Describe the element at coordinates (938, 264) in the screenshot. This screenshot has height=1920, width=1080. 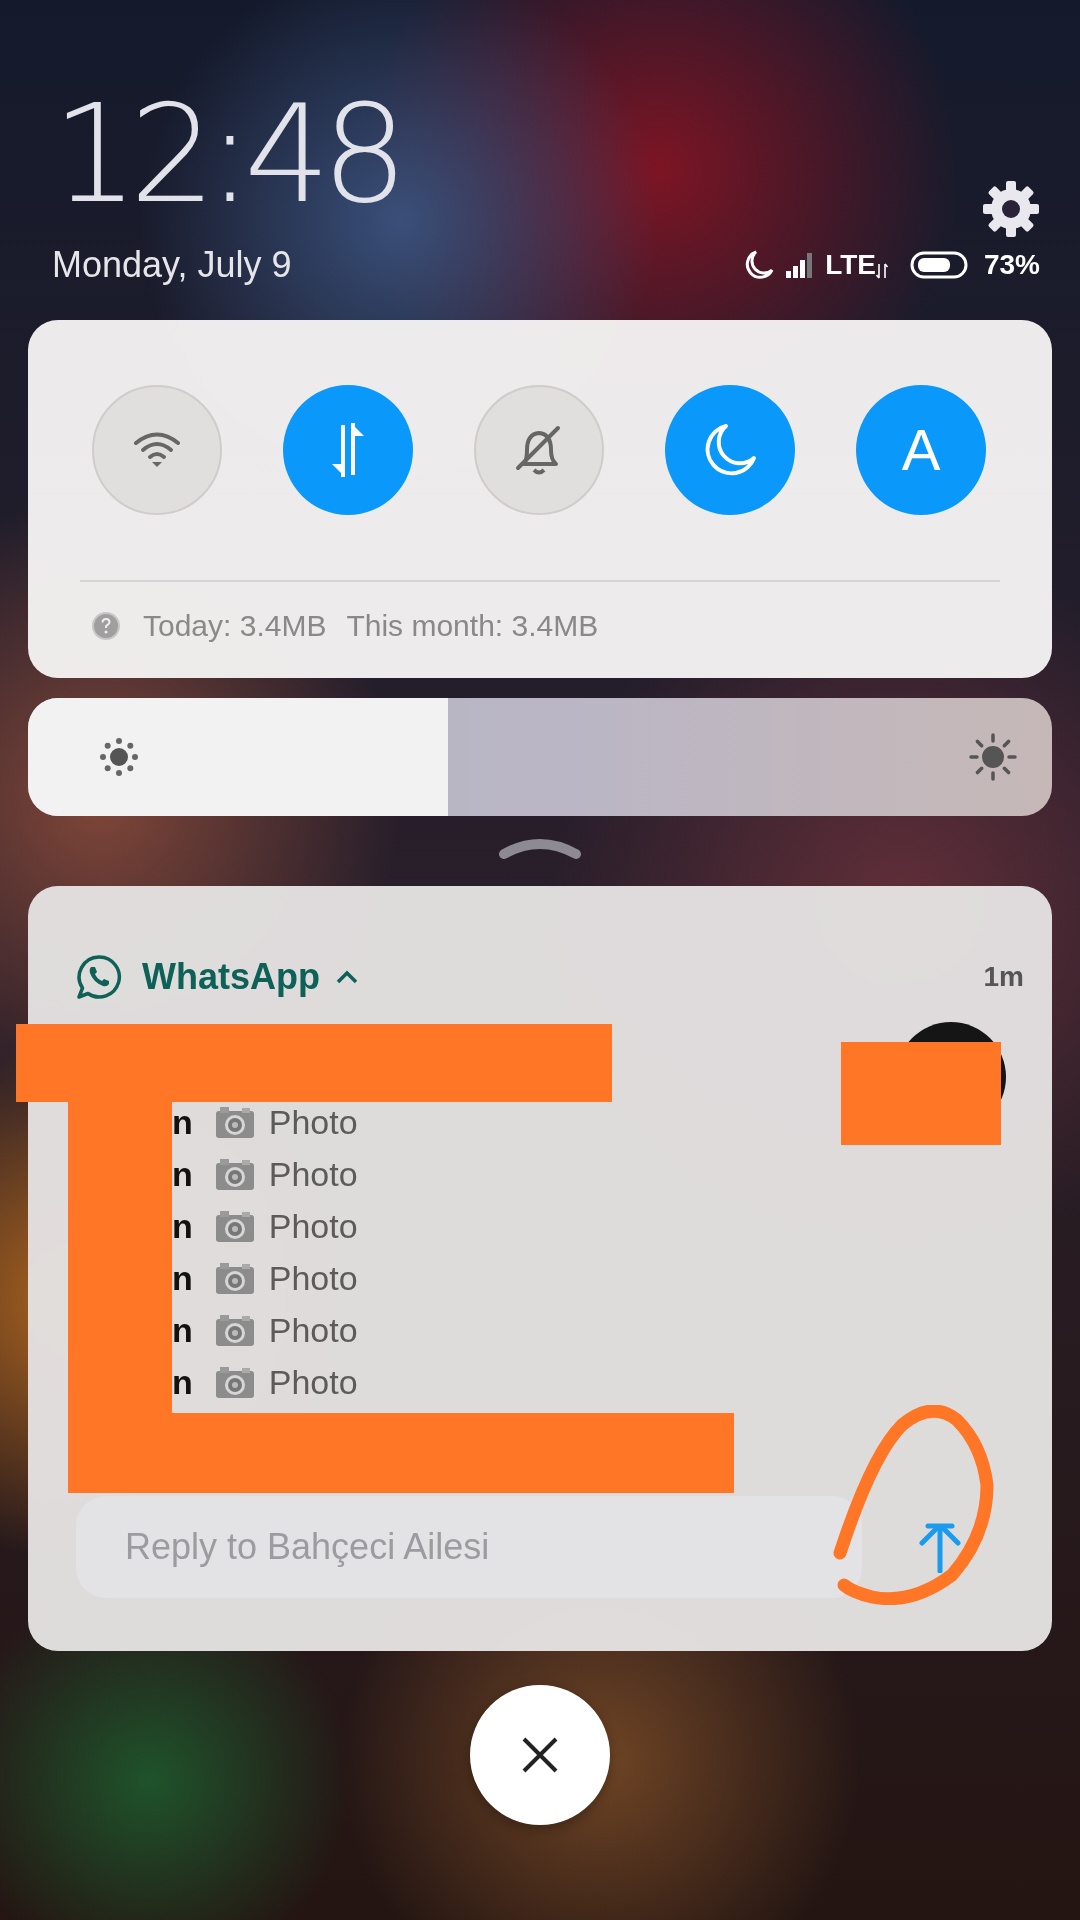
I see `battery-icon` at that location.